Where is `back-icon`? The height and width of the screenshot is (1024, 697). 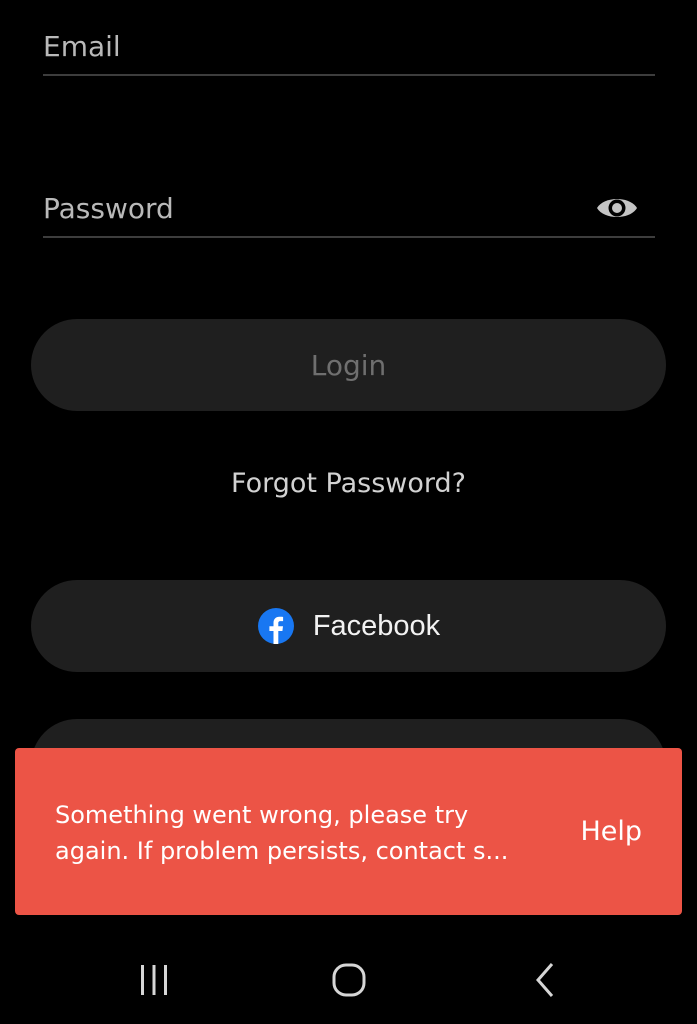 back-icon is located at coordinates (545, 980).